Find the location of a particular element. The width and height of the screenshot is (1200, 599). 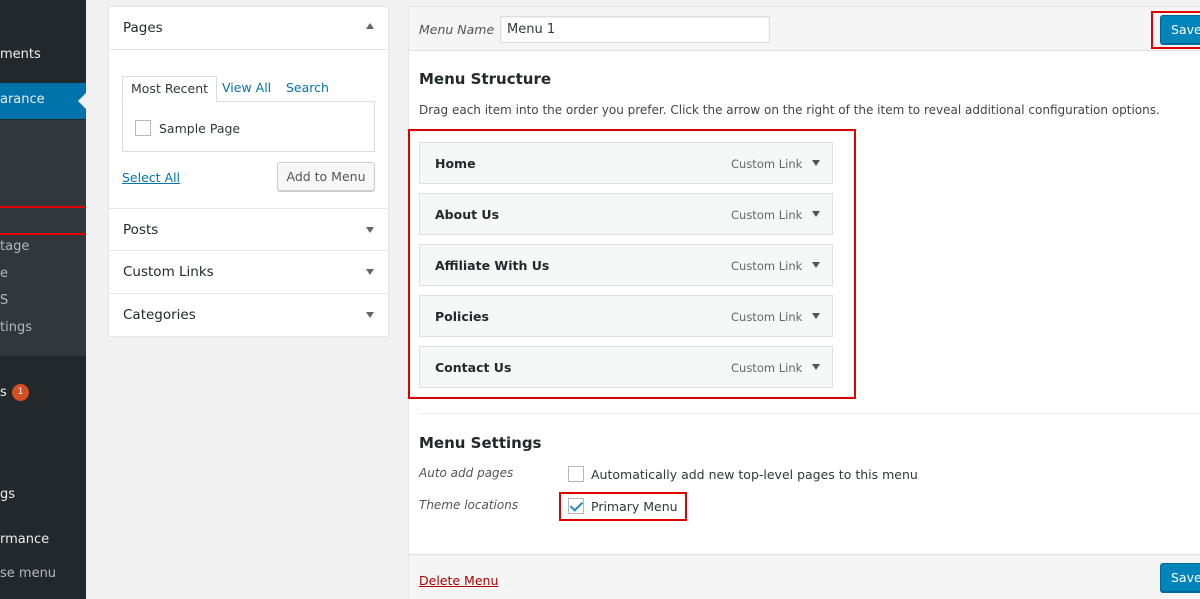

menu-item: Affiliate With Us Custom Link is located at coordinates (626, 265).